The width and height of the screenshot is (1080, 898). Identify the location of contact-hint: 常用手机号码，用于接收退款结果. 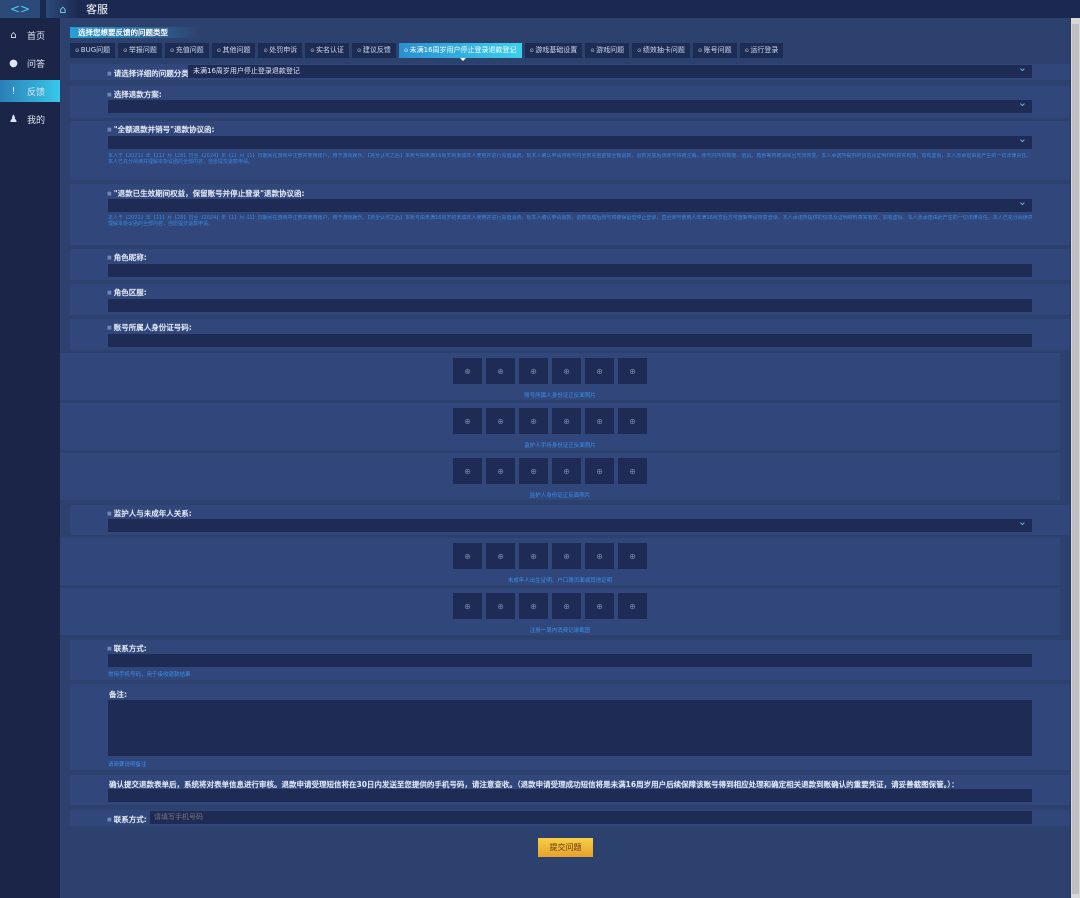
(149, 675).